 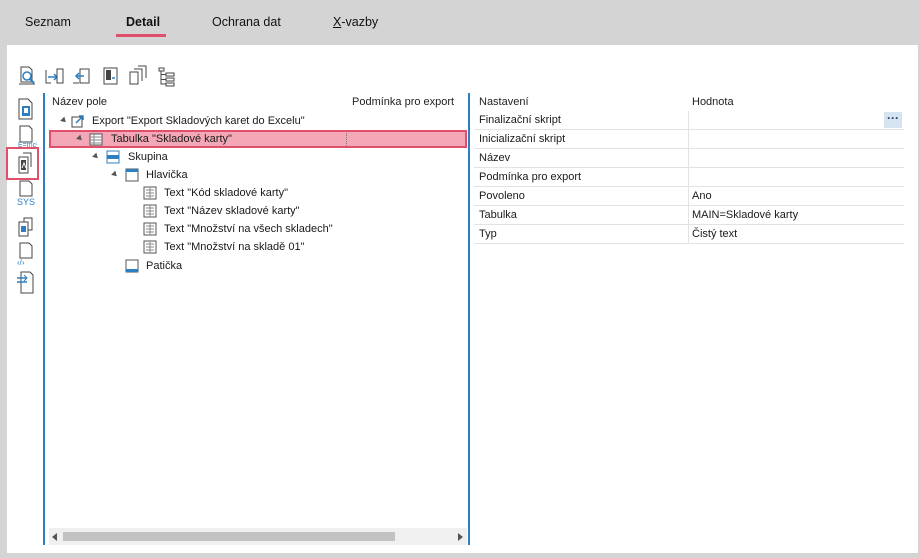 I want to click on add-sibling-button, so click(x=81, y=75).